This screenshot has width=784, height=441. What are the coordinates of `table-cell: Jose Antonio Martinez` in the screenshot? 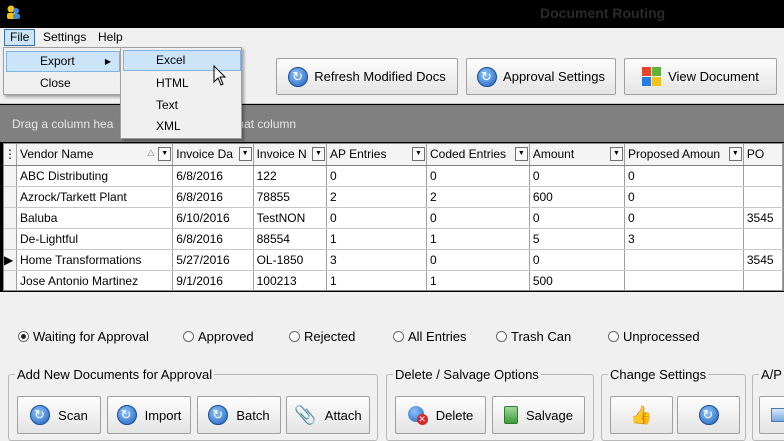 It's located at (95, 280).